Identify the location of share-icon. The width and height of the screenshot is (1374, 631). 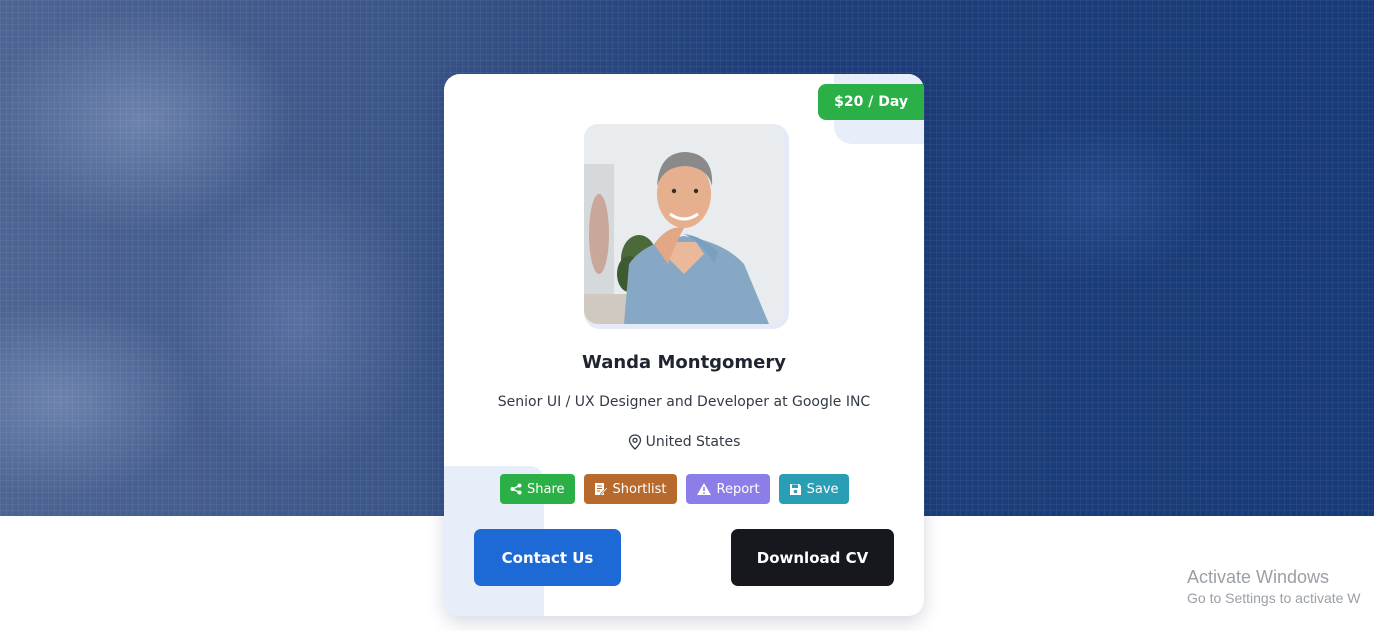
(516, 489).